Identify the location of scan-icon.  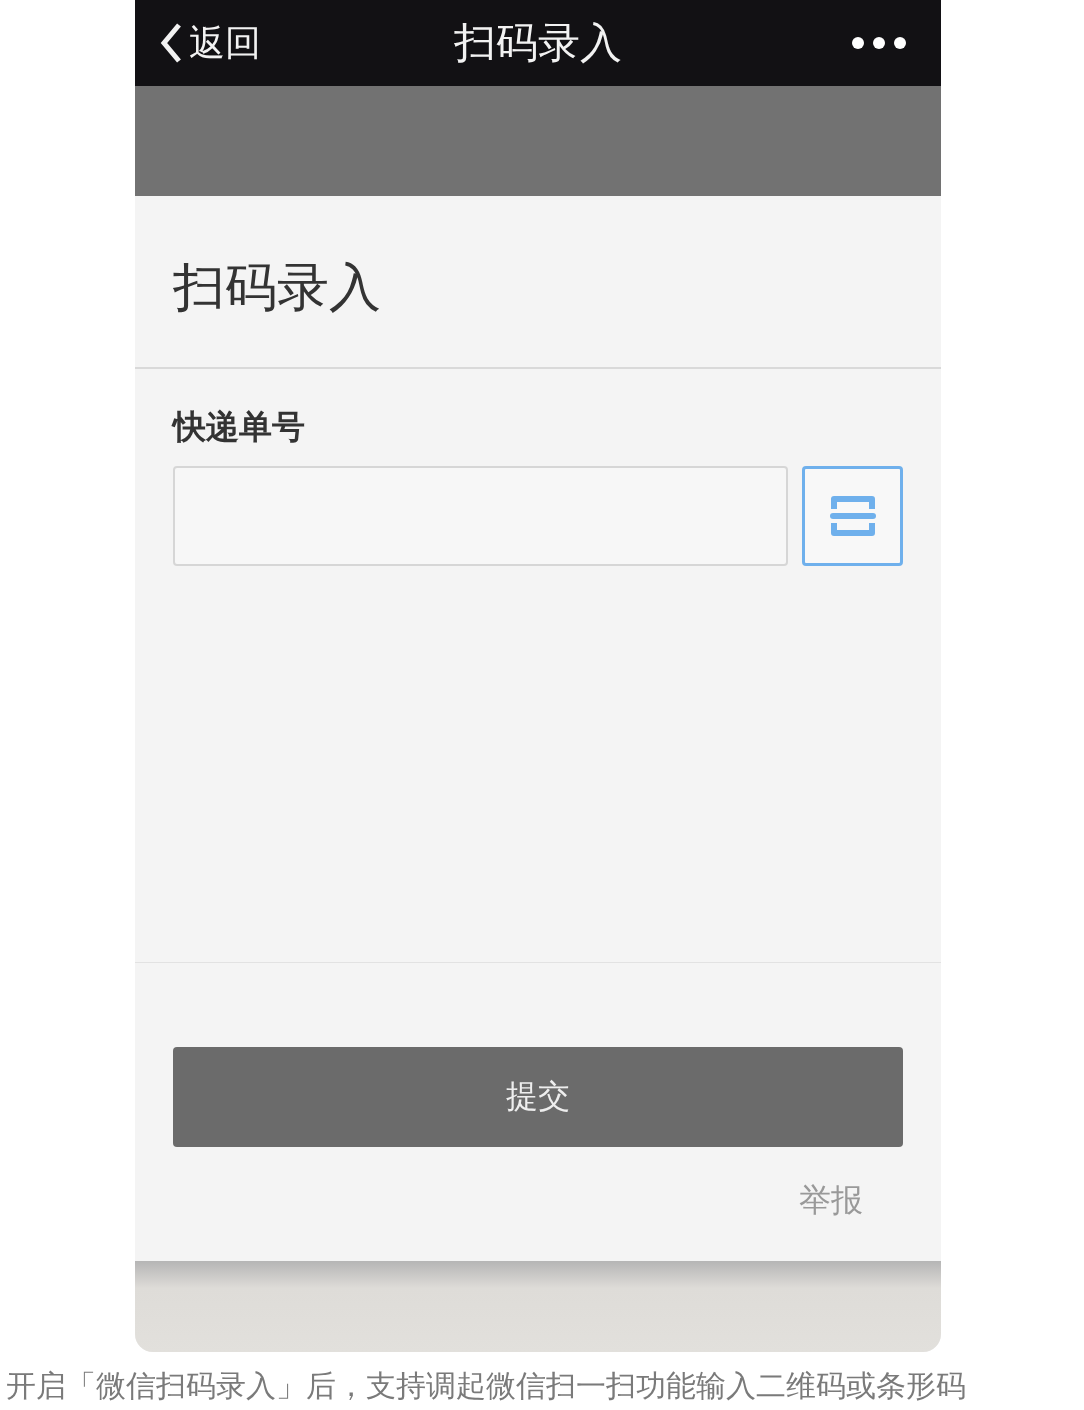
(852, 516).